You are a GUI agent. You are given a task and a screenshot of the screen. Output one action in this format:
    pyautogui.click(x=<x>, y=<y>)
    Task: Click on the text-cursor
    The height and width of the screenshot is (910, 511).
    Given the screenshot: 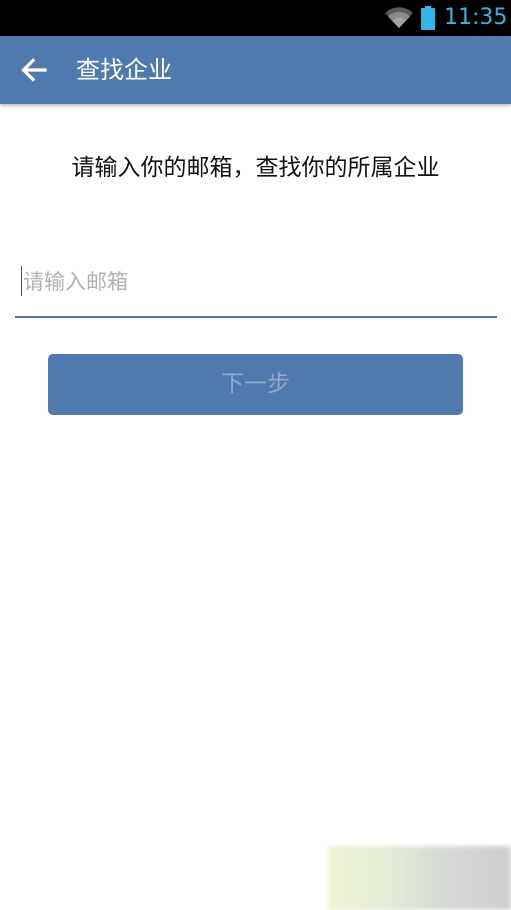 What is the action you would take?
    pyautogui.click(x=21, y=281)
    